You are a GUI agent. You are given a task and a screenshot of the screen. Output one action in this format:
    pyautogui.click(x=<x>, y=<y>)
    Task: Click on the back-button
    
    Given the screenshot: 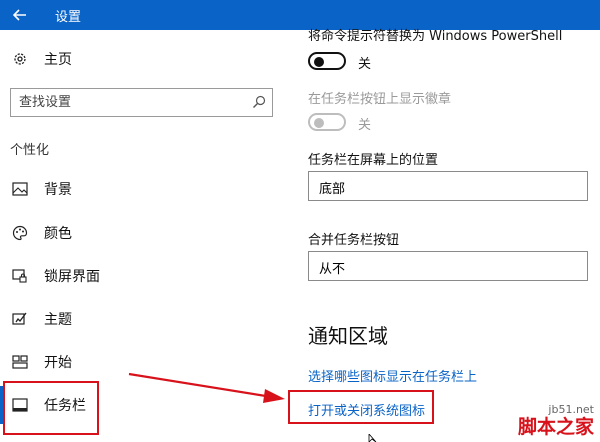 What is the action you would take?
    pyautogui.click(x=20, y=15)
    